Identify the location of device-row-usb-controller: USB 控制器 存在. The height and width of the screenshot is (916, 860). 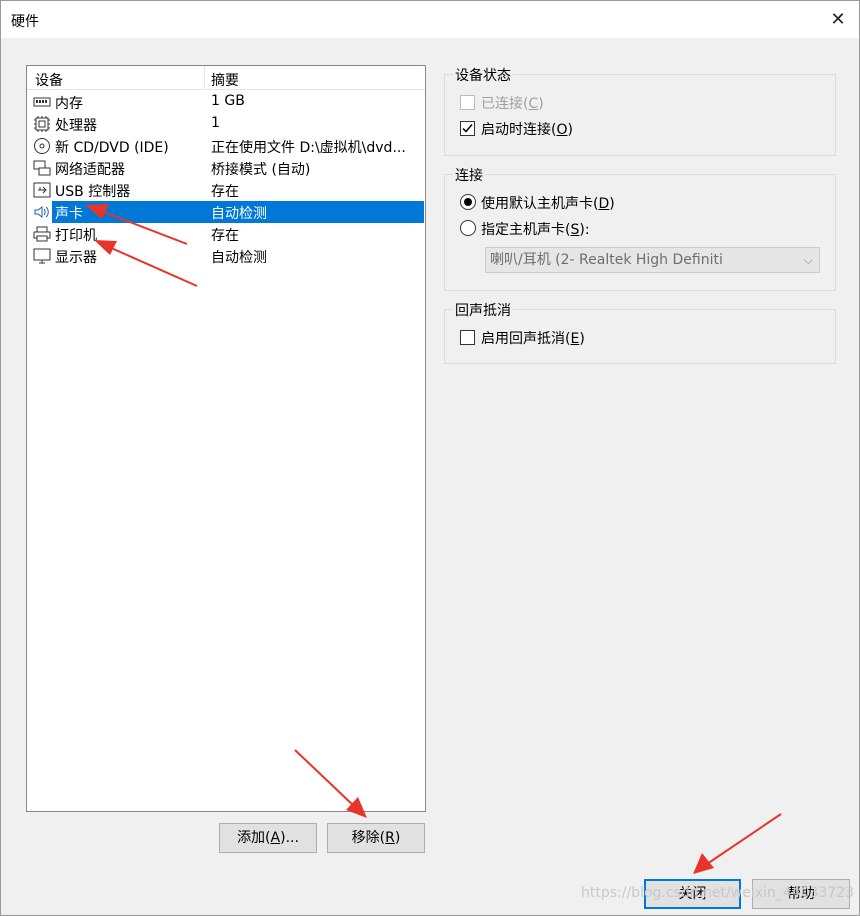
(226, 190).